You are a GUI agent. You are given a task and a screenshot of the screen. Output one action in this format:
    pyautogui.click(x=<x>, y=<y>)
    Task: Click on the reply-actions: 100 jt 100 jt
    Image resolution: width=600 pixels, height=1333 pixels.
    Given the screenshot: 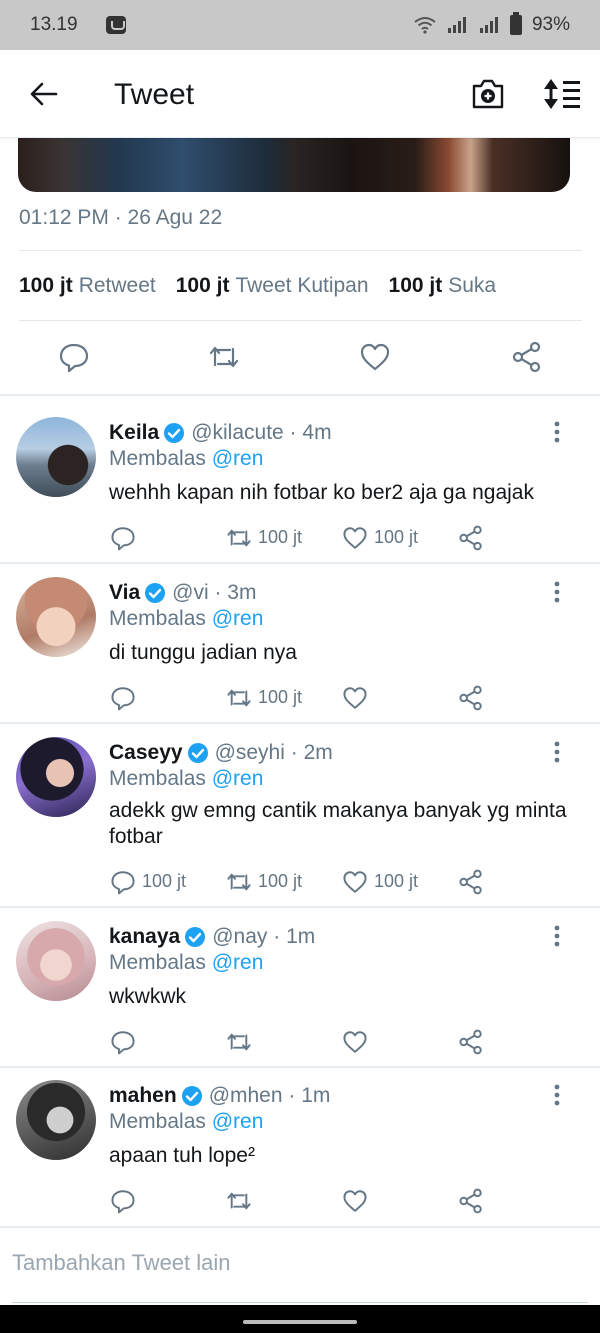 What is the action you would take?
    pyautogui.click(x=300, y=538)
    